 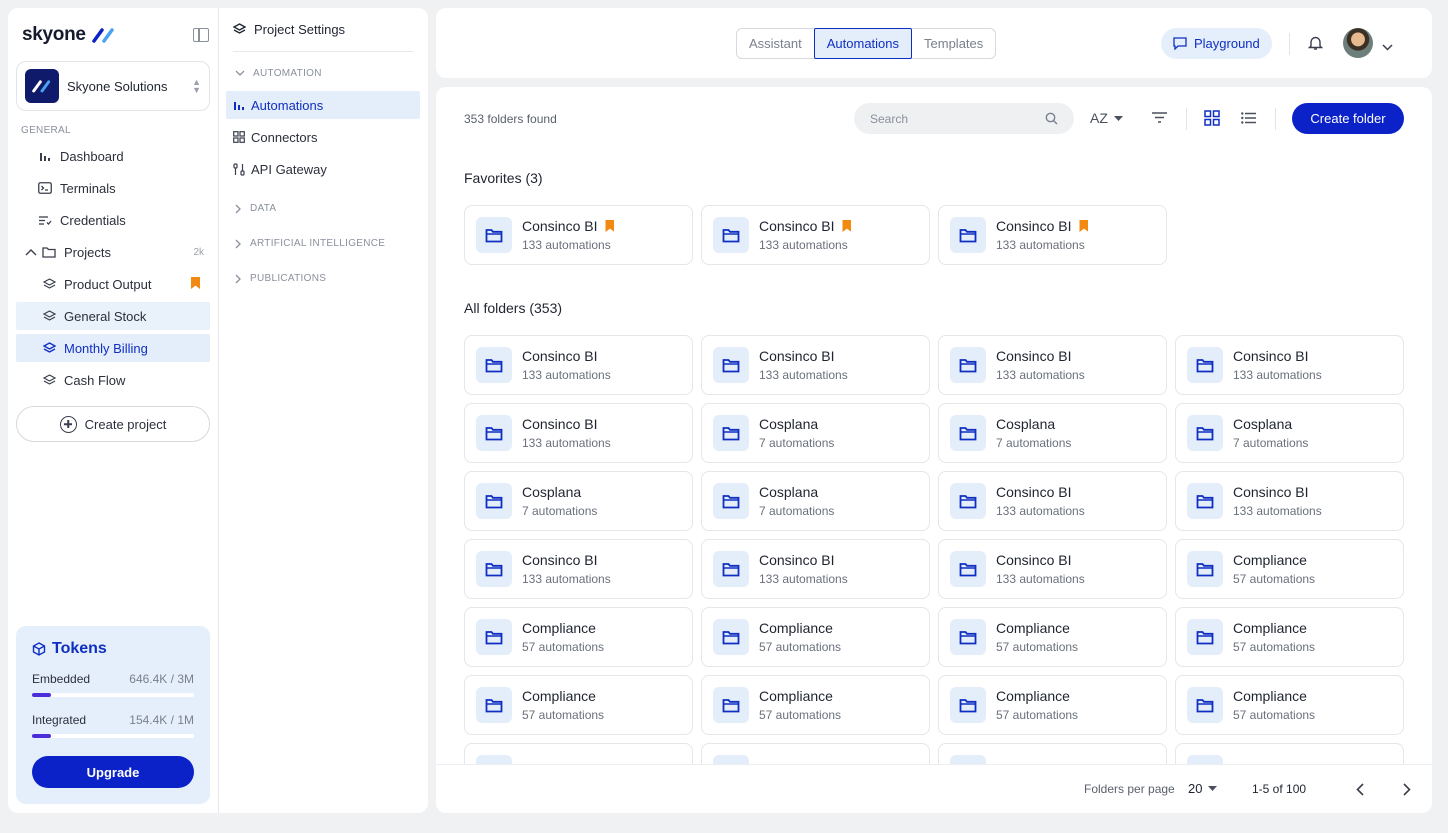 What do you see at coordinates (1203, 788) in the screenshot?
I see `per-page-select: 20` at bounding box center [1203, 788].